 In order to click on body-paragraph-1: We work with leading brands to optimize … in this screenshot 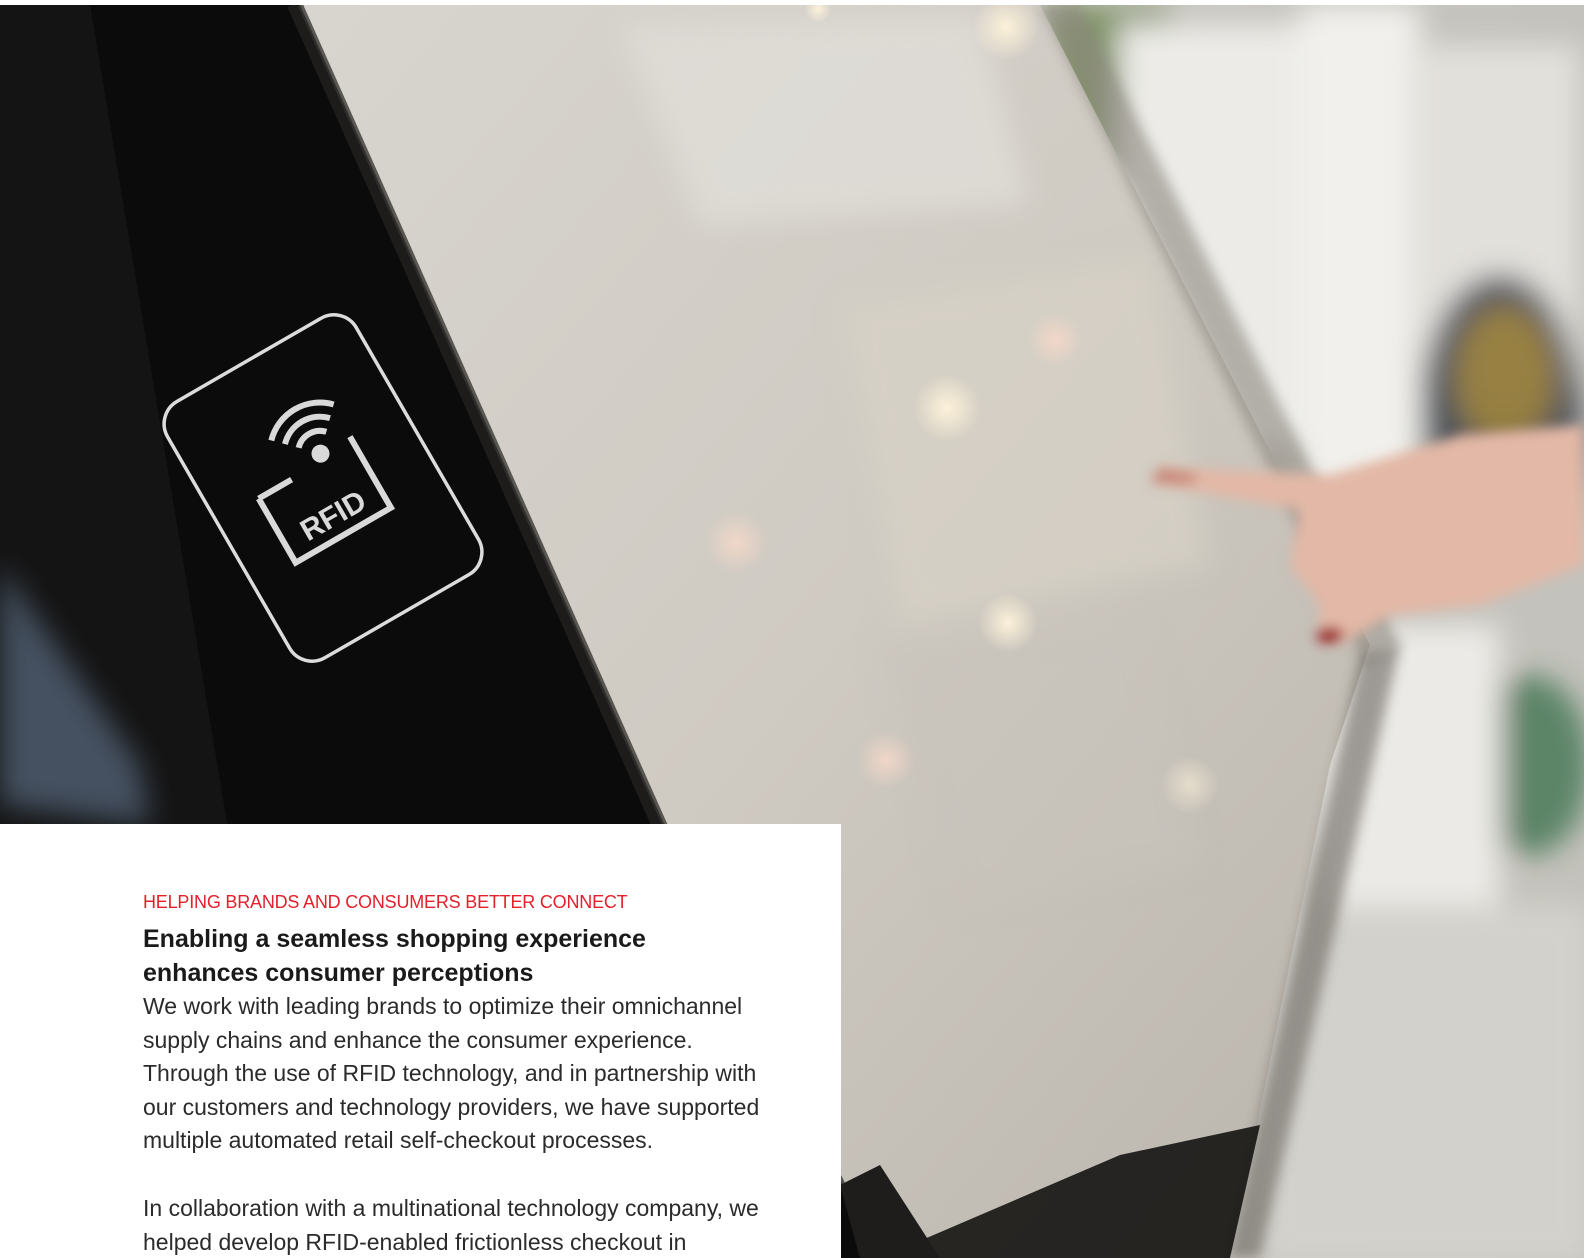, I will do `click(451, 1073)`.